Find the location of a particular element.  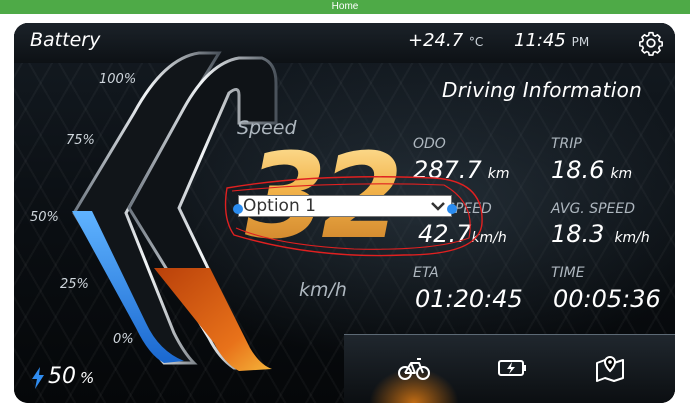

window-titlebar: Home is located at coordinates (345, 7).